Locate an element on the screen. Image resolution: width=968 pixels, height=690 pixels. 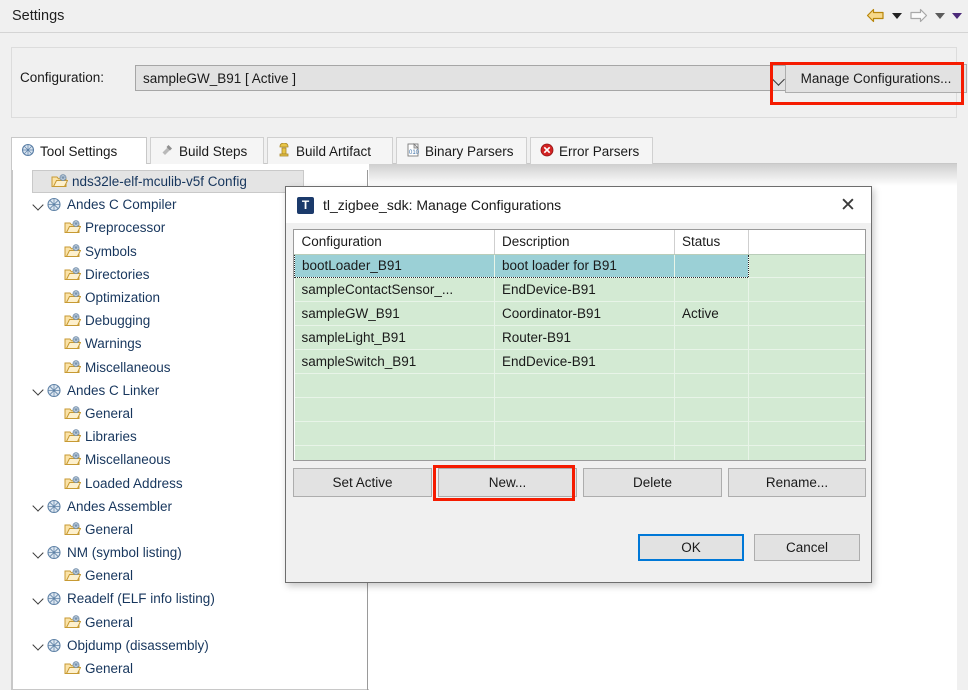
cell-configuration: bootLoader_B91 is located at coordinates (394, 266).